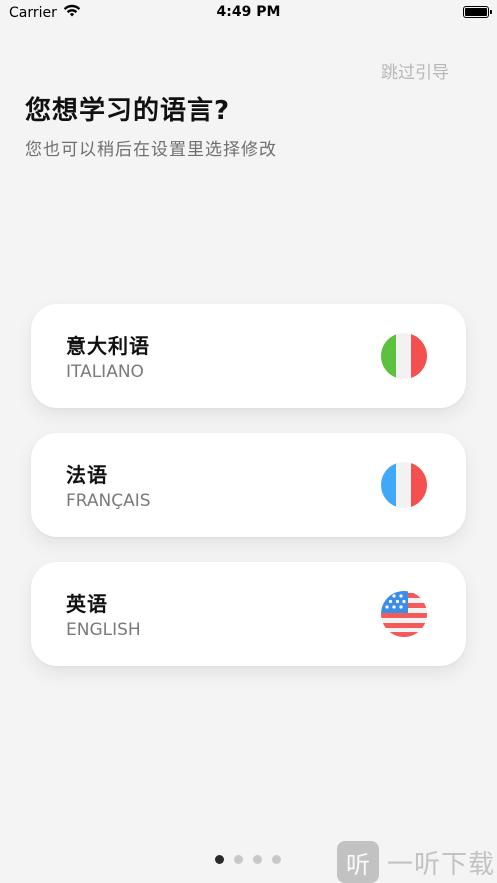  What do you see at coordinates (404, 614) in the screenshot?
I see `usa-flag-icon` at bounding box center [404, 614].